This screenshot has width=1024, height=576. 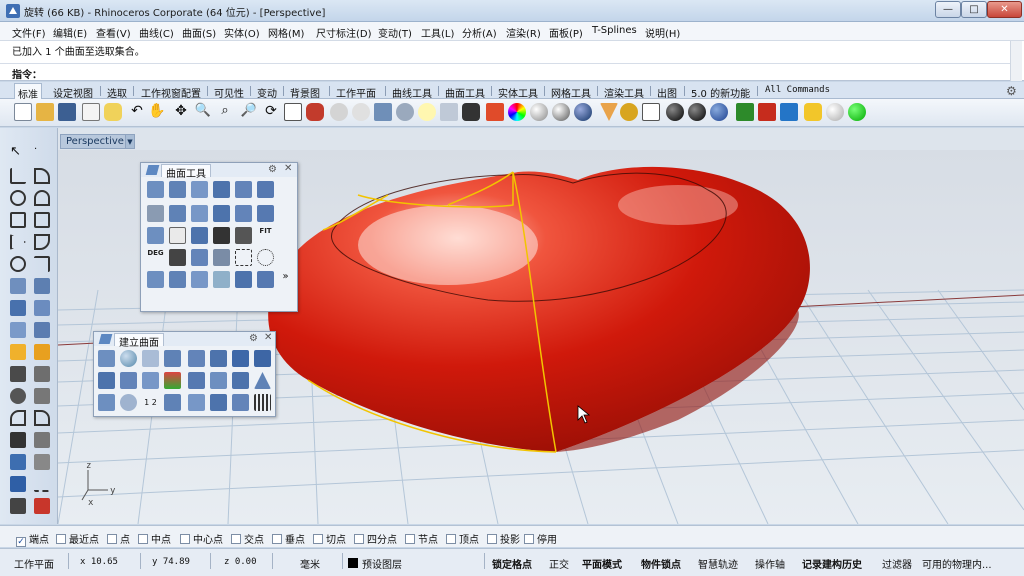 What do you see at coordinates (240, 380) in the screenshot?
I see `sweep-2-icon` at bounding box center [240, 380].